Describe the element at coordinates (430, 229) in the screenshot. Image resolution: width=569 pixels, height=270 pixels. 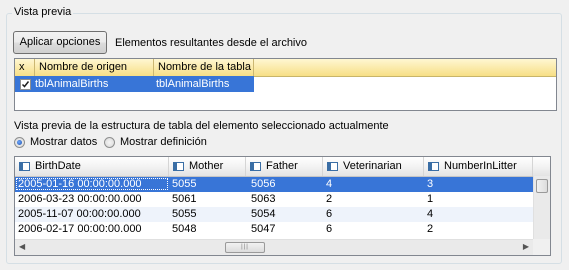
I see `cell-numberinlitter: 2` at that location.